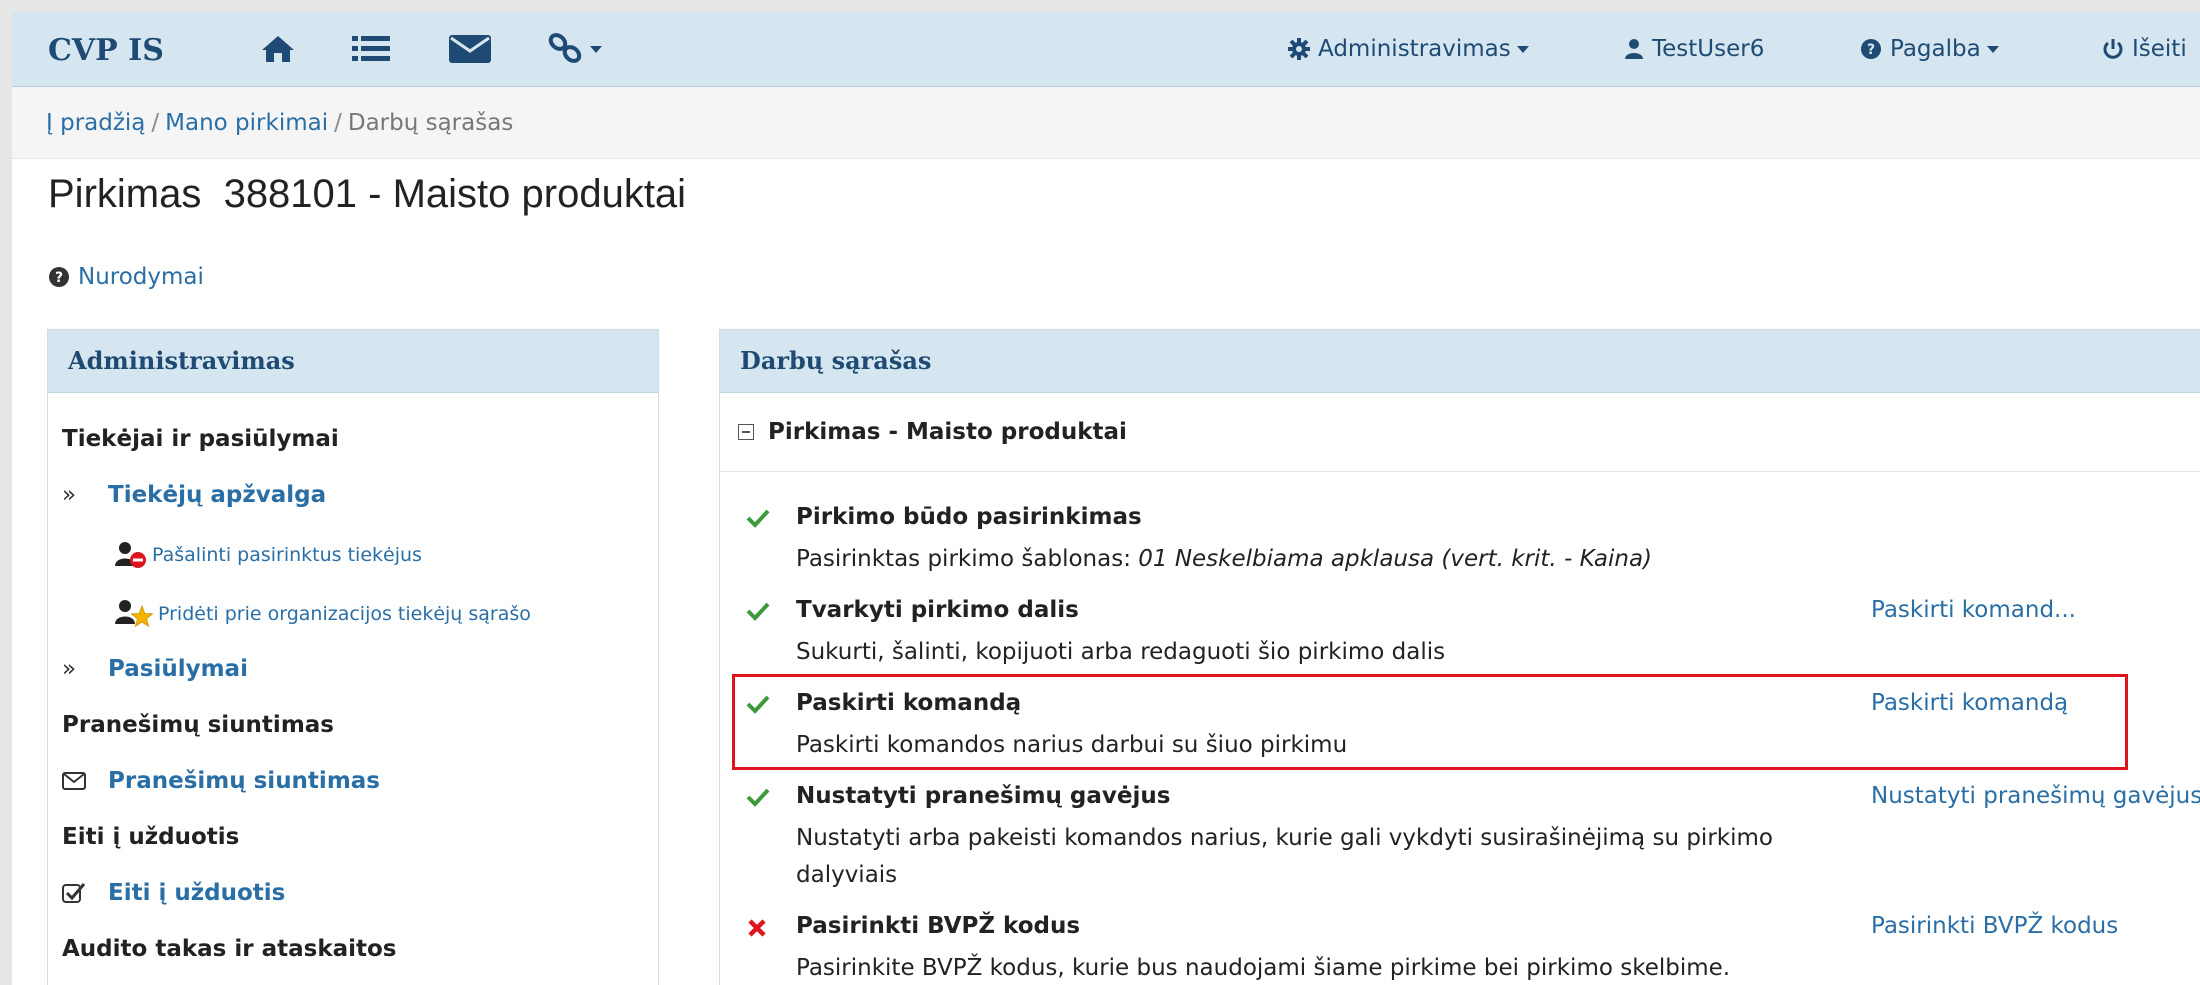  Describe the element at coordinates (1634, 49) in the screenshot. I see `user-icon` at that location.